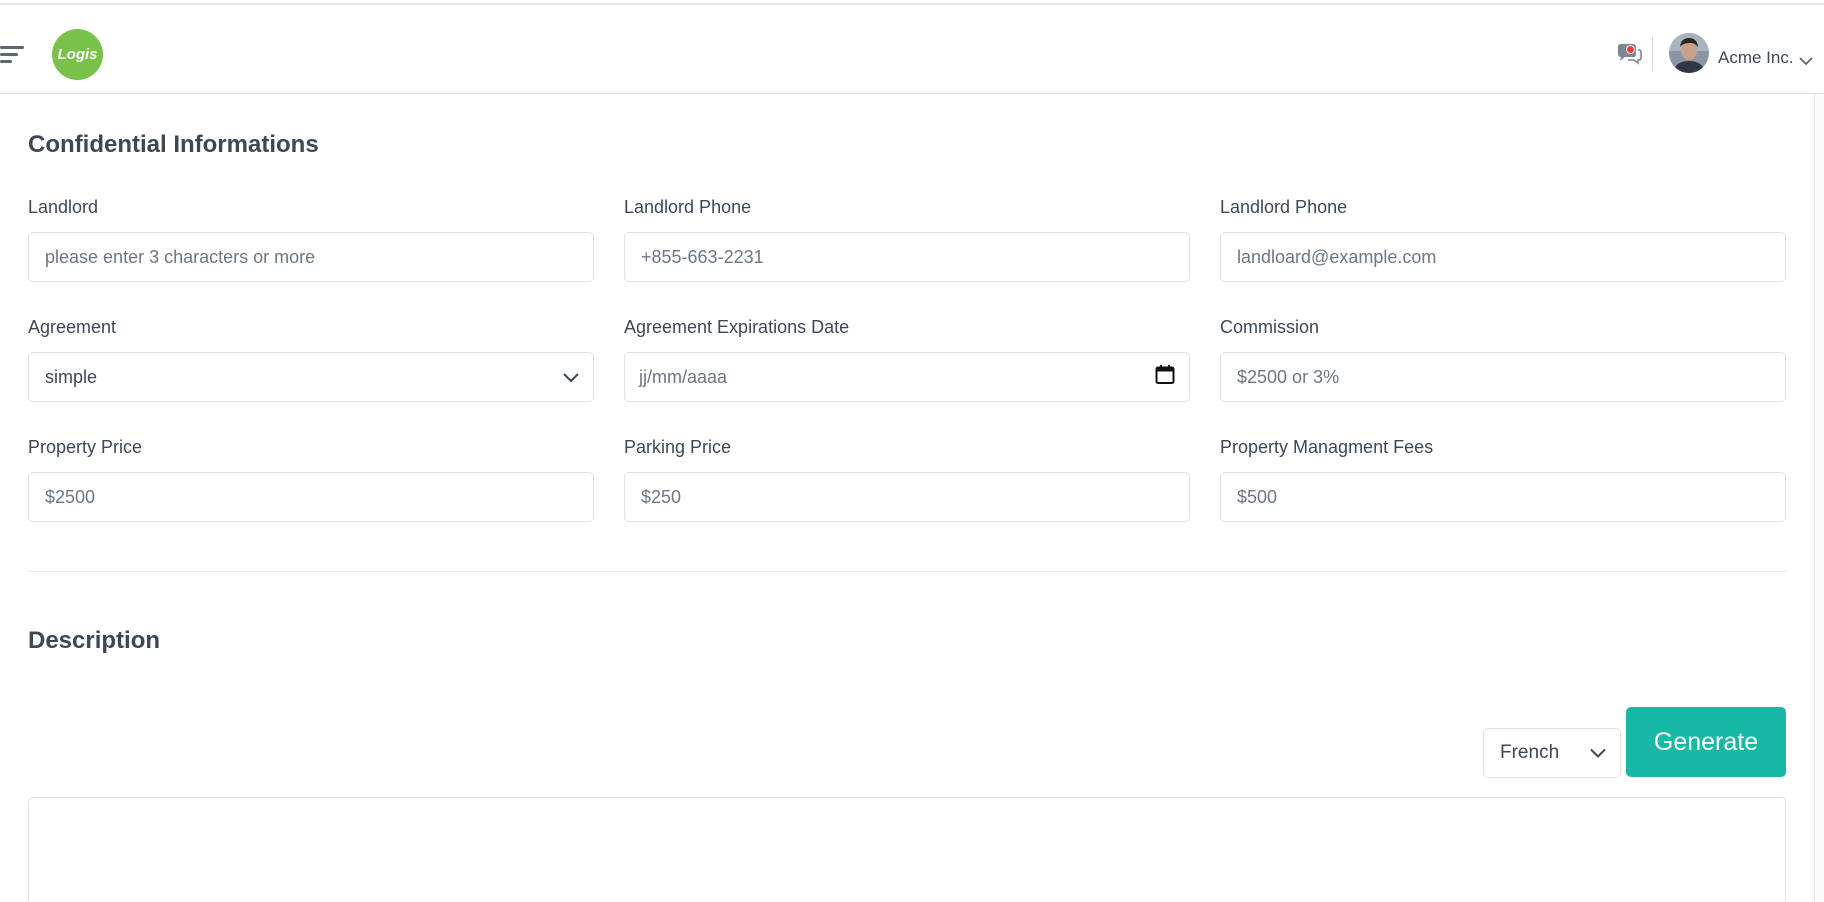  Describe the element at coordinates (683, 376) in the screenshot. I see `agreement-expiration-placeholder: jj/mm/aaaa` at that location.